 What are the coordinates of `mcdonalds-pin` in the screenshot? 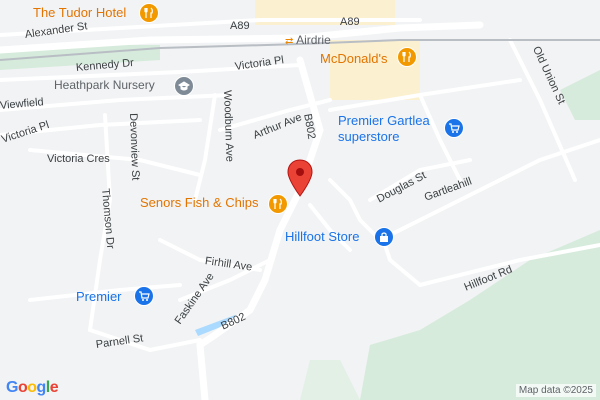 It's located at (407, 57).